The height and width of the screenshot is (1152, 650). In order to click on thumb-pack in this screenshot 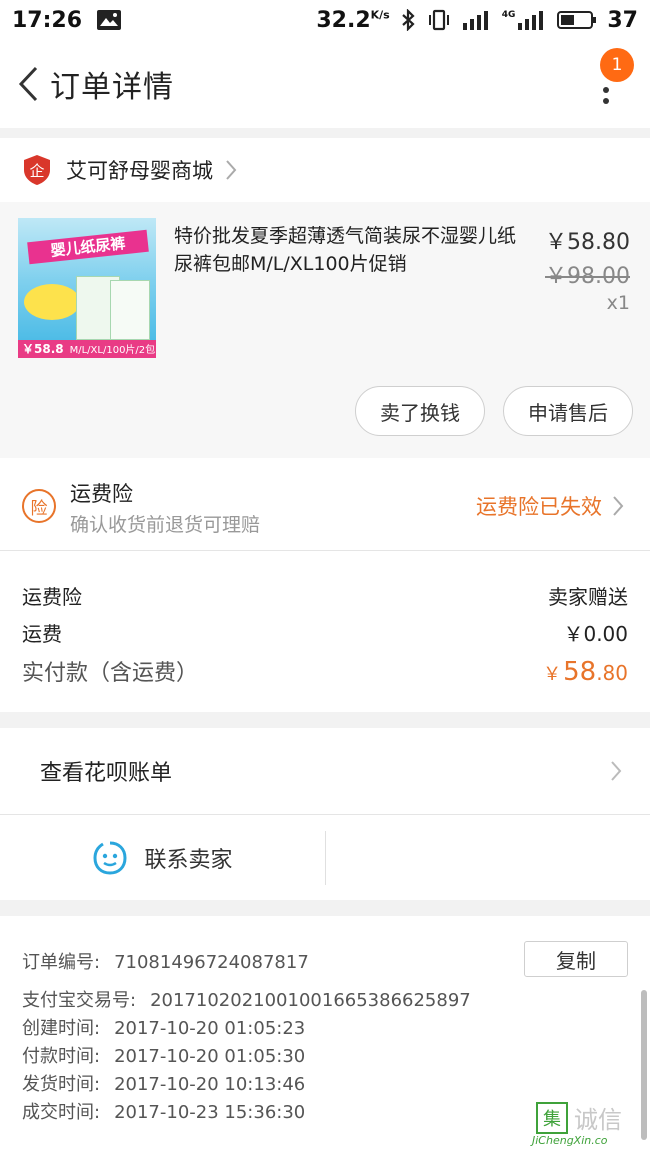, I will do `click(130, 310)`.